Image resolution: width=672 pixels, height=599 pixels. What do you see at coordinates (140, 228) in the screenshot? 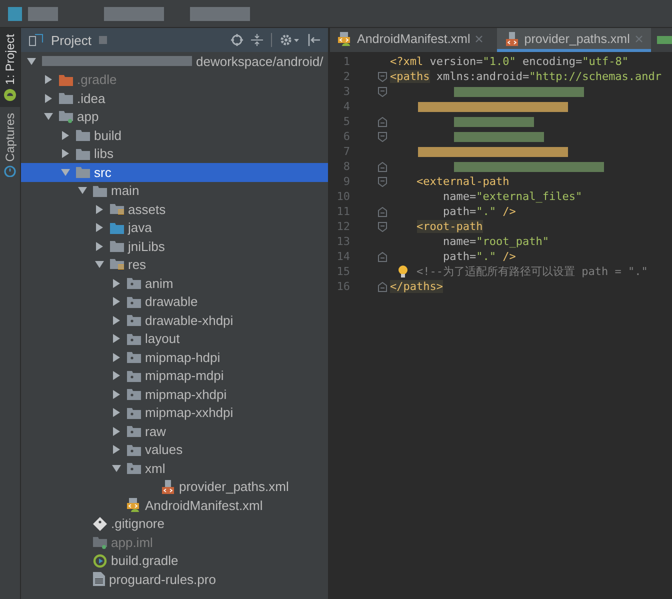
I see `tree-label: java` at bounding box center [140, 228].